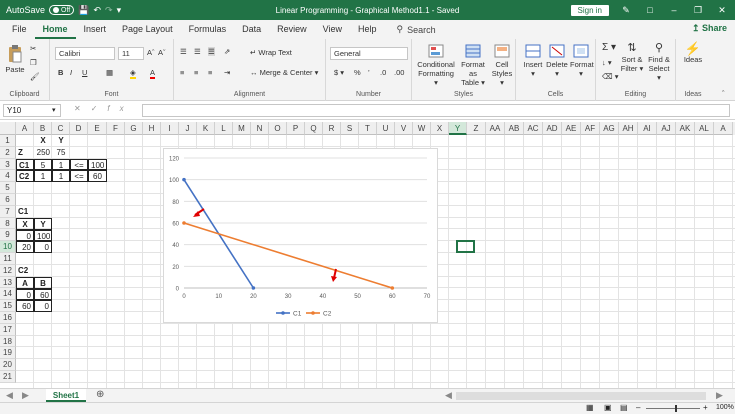 The image size is (735, 414). Describe the element at coordinates (722, 10) in the screenshot. I see `close-icon: ✕` at that location.